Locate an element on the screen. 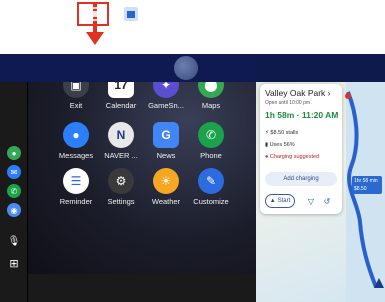 The image size is (385, 302). maps-icon: ⬤ is located at coordinates (211, 90).